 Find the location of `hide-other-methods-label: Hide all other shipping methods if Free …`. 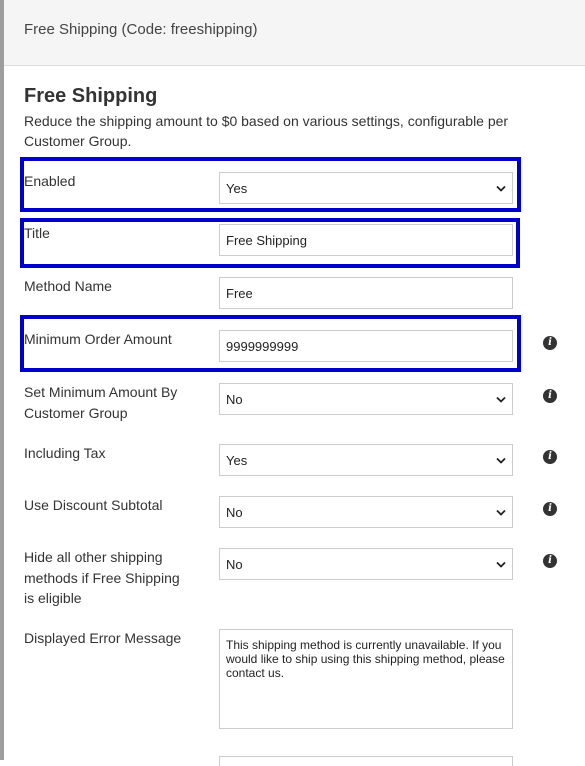

hide-other-methods-label: Hide all other shipping methods if Free … is located at coordinates (102, 577).